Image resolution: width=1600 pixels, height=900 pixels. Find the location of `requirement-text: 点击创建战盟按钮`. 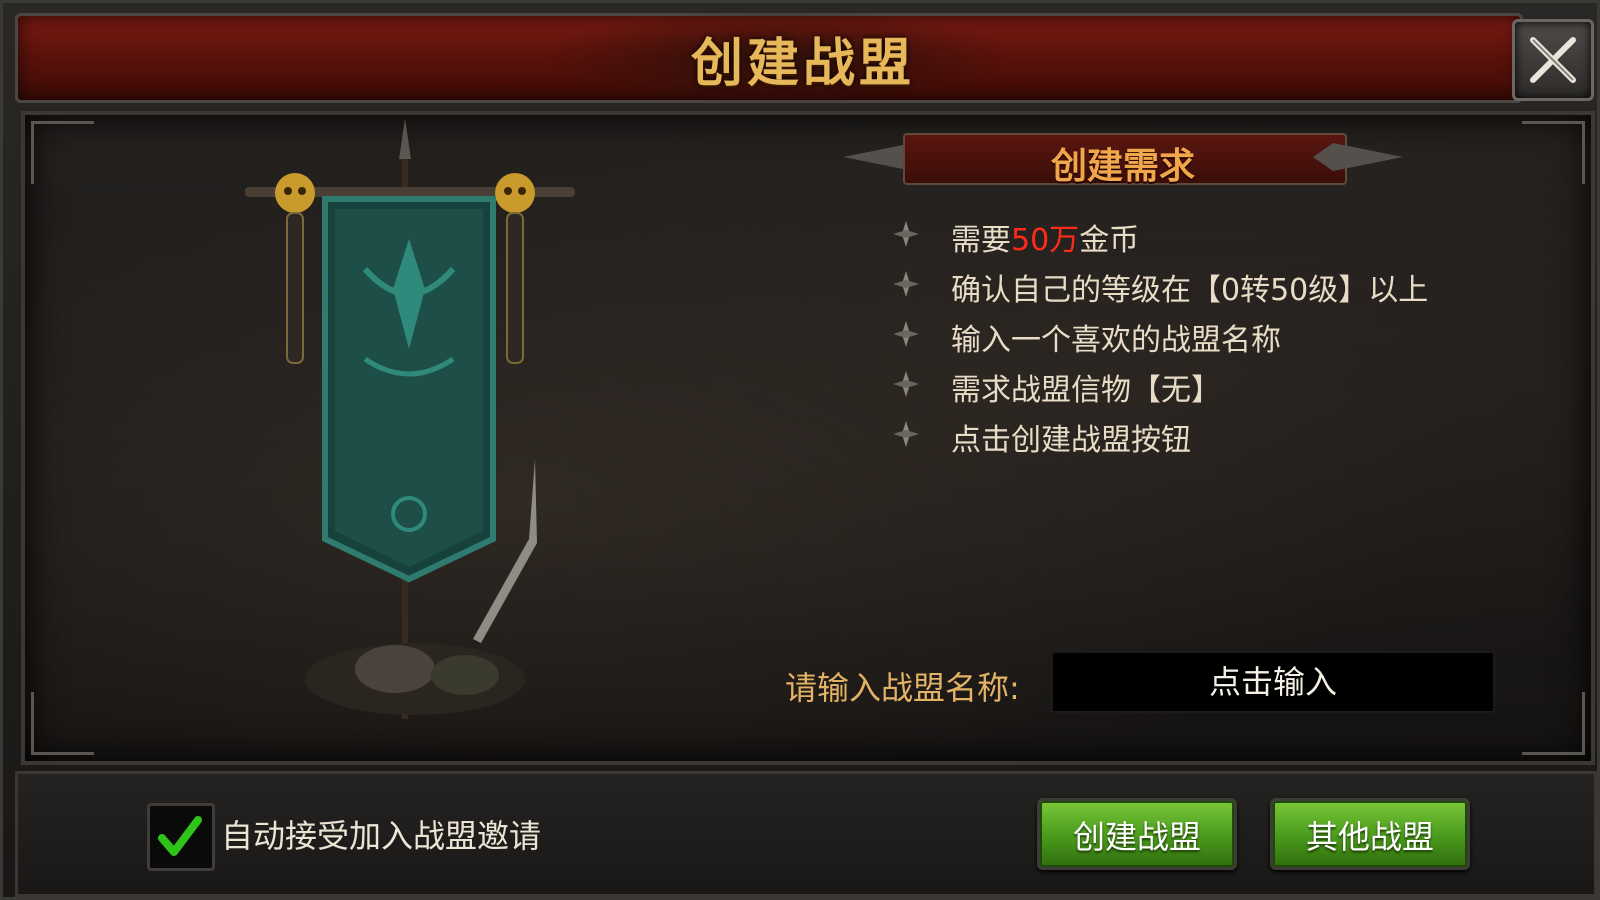

requirement-text: 点击创建战盟按钮 is located at coordinates (1071, 440).